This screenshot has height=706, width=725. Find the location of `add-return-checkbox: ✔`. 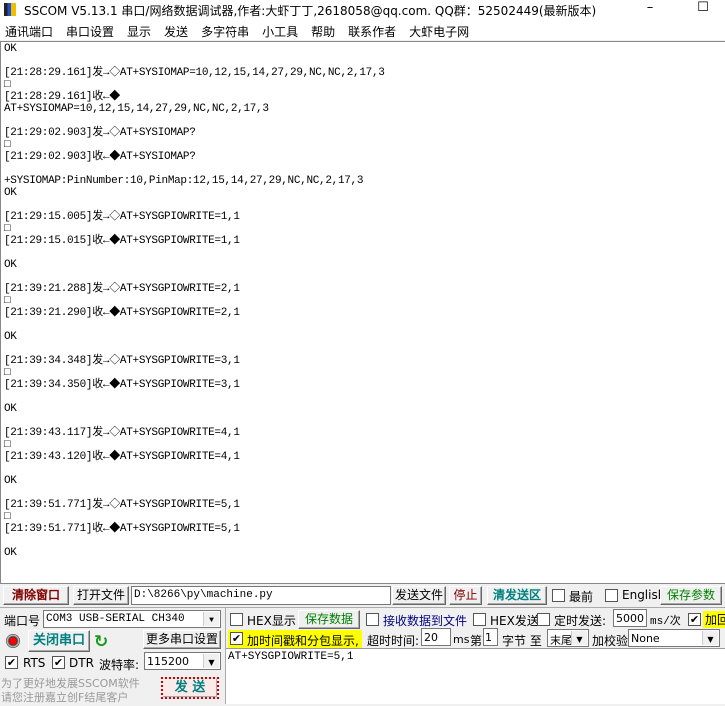

add-return-checkbox: ✔ is located at coordinates (694, 619).